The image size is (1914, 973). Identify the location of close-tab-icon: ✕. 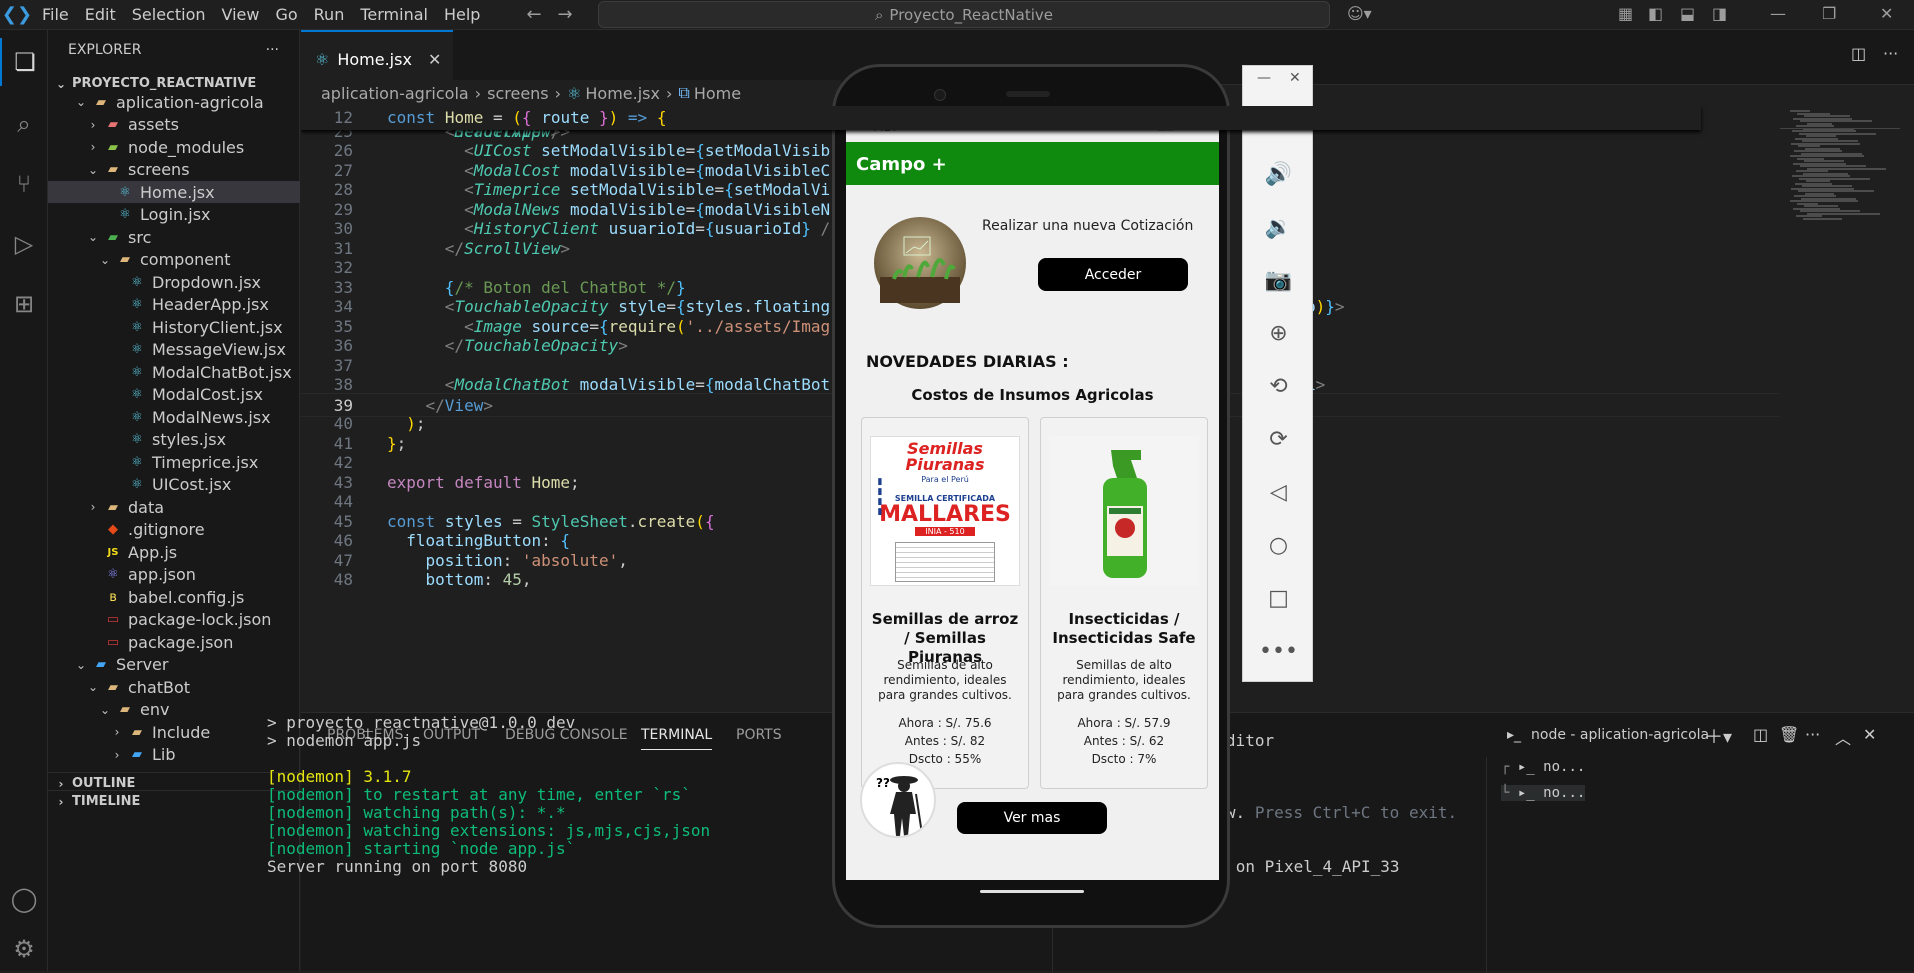
(434, 59).